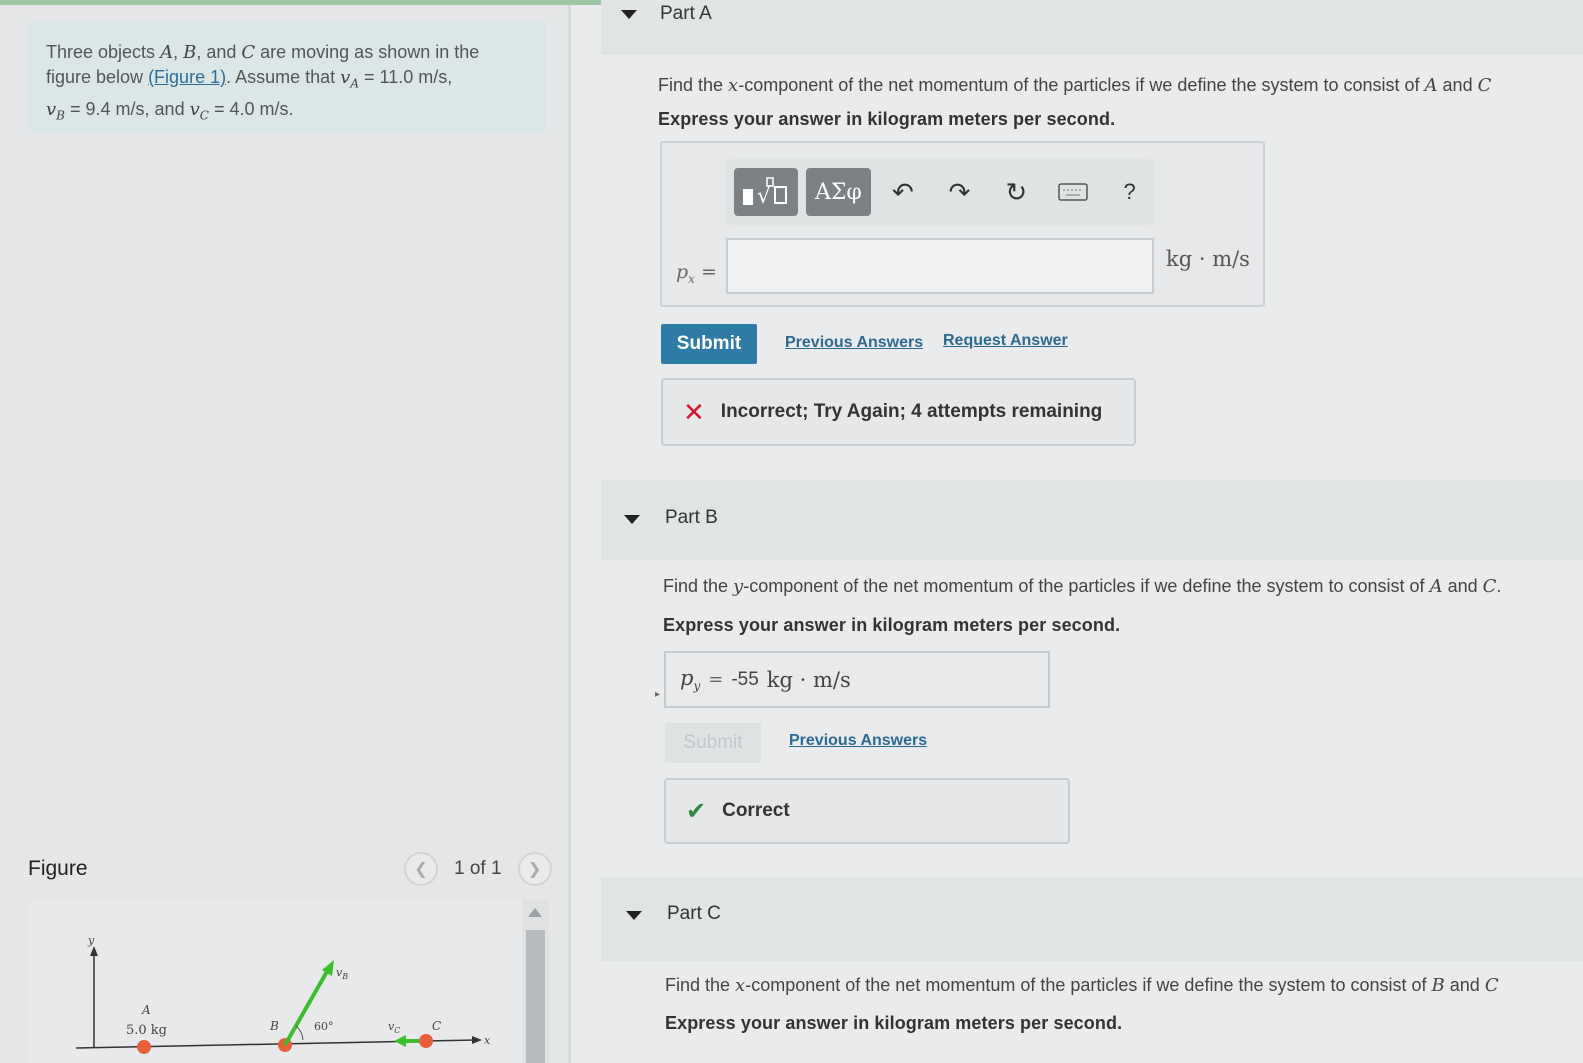 Image resolution: width=1583 pixels, height=1063 pixels. I want to click on checkmark-icon: ✔, so click(696, 811).